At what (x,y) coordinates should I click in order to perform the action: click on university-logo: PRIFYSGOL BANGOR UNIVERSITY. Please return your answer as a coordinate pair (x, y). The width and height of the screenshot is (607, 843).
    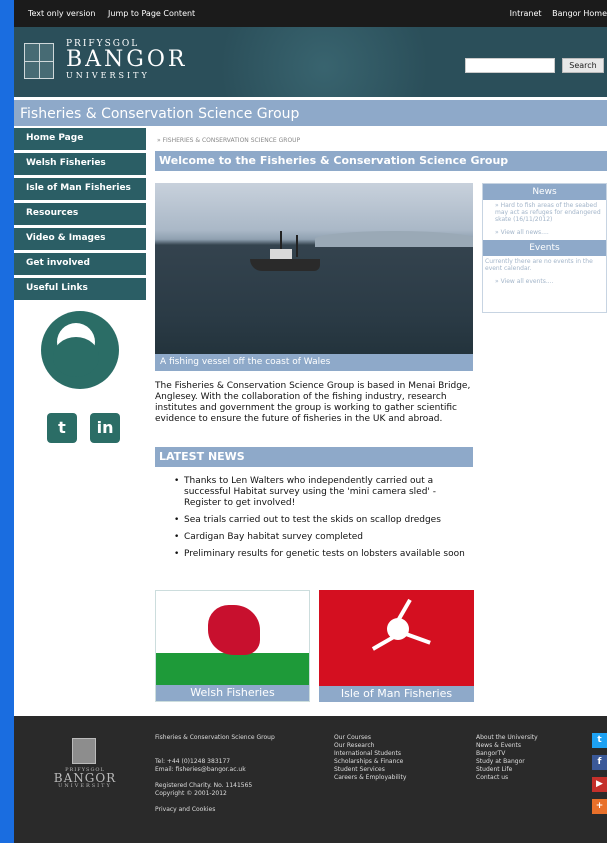
    Looking at the image, I should click on (126, 59).